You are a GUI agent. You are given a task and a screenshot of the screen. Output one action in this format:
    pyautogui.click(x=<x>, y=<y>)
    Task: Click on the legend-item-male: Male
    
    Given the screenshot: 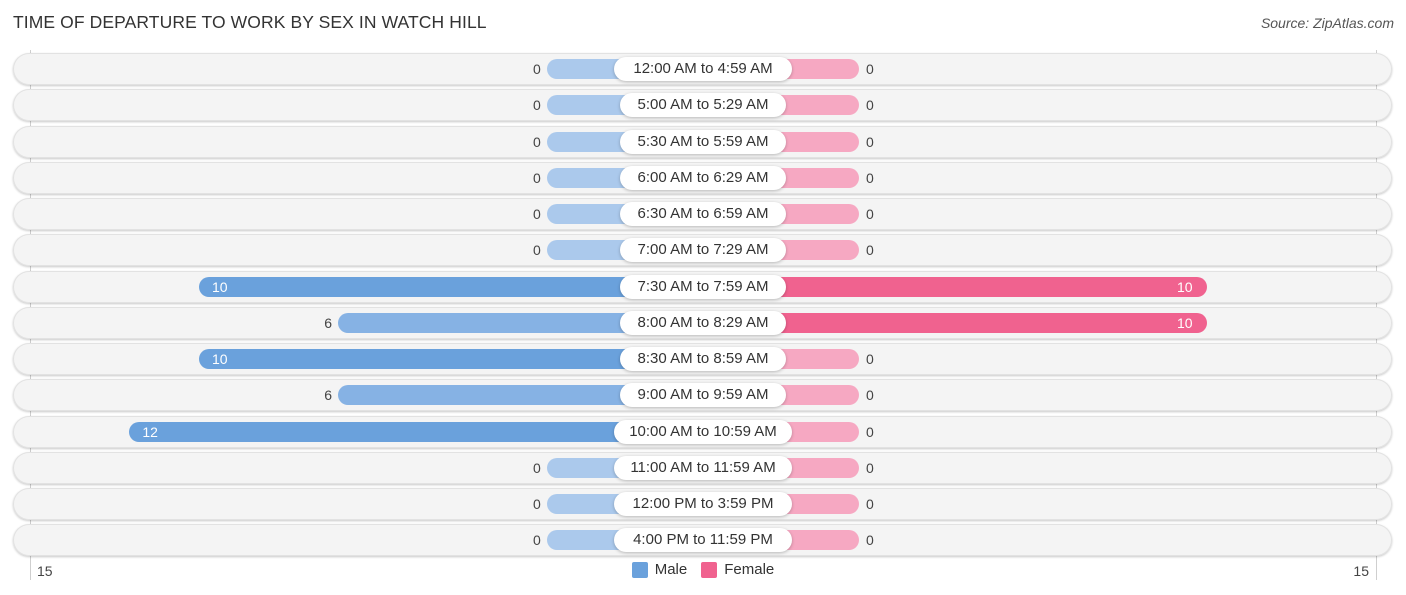 What is the action you would take?
    pyautogui.click(x=659, y=569)
    